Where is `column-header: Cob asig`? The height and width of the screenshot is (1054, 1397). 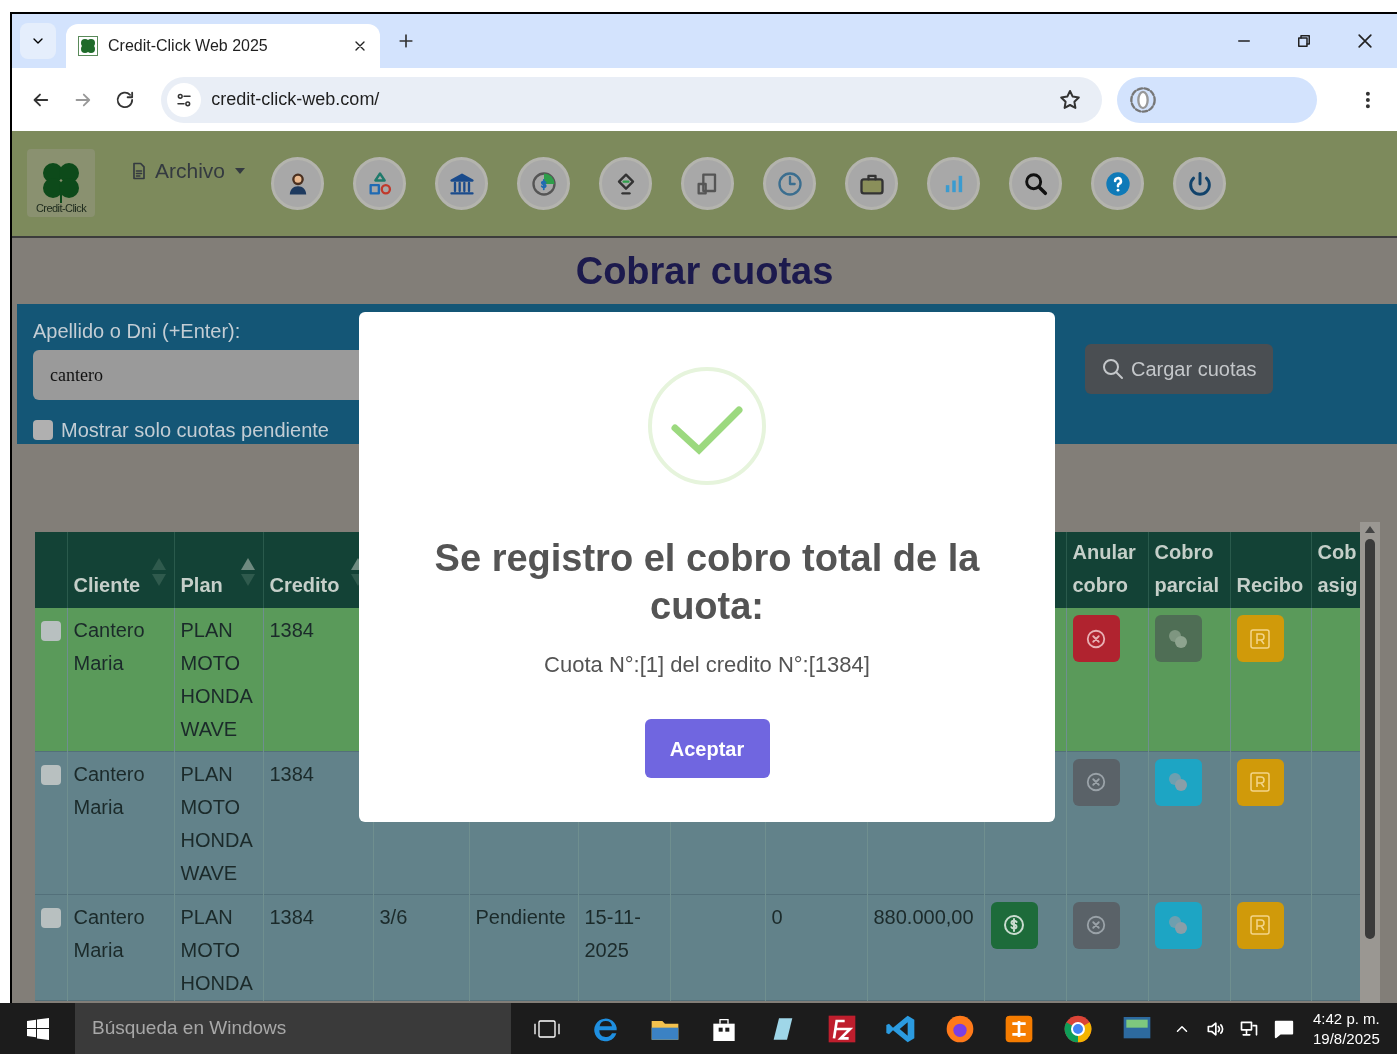
column-header: Cob asig is located at coordinates (1337, 568).